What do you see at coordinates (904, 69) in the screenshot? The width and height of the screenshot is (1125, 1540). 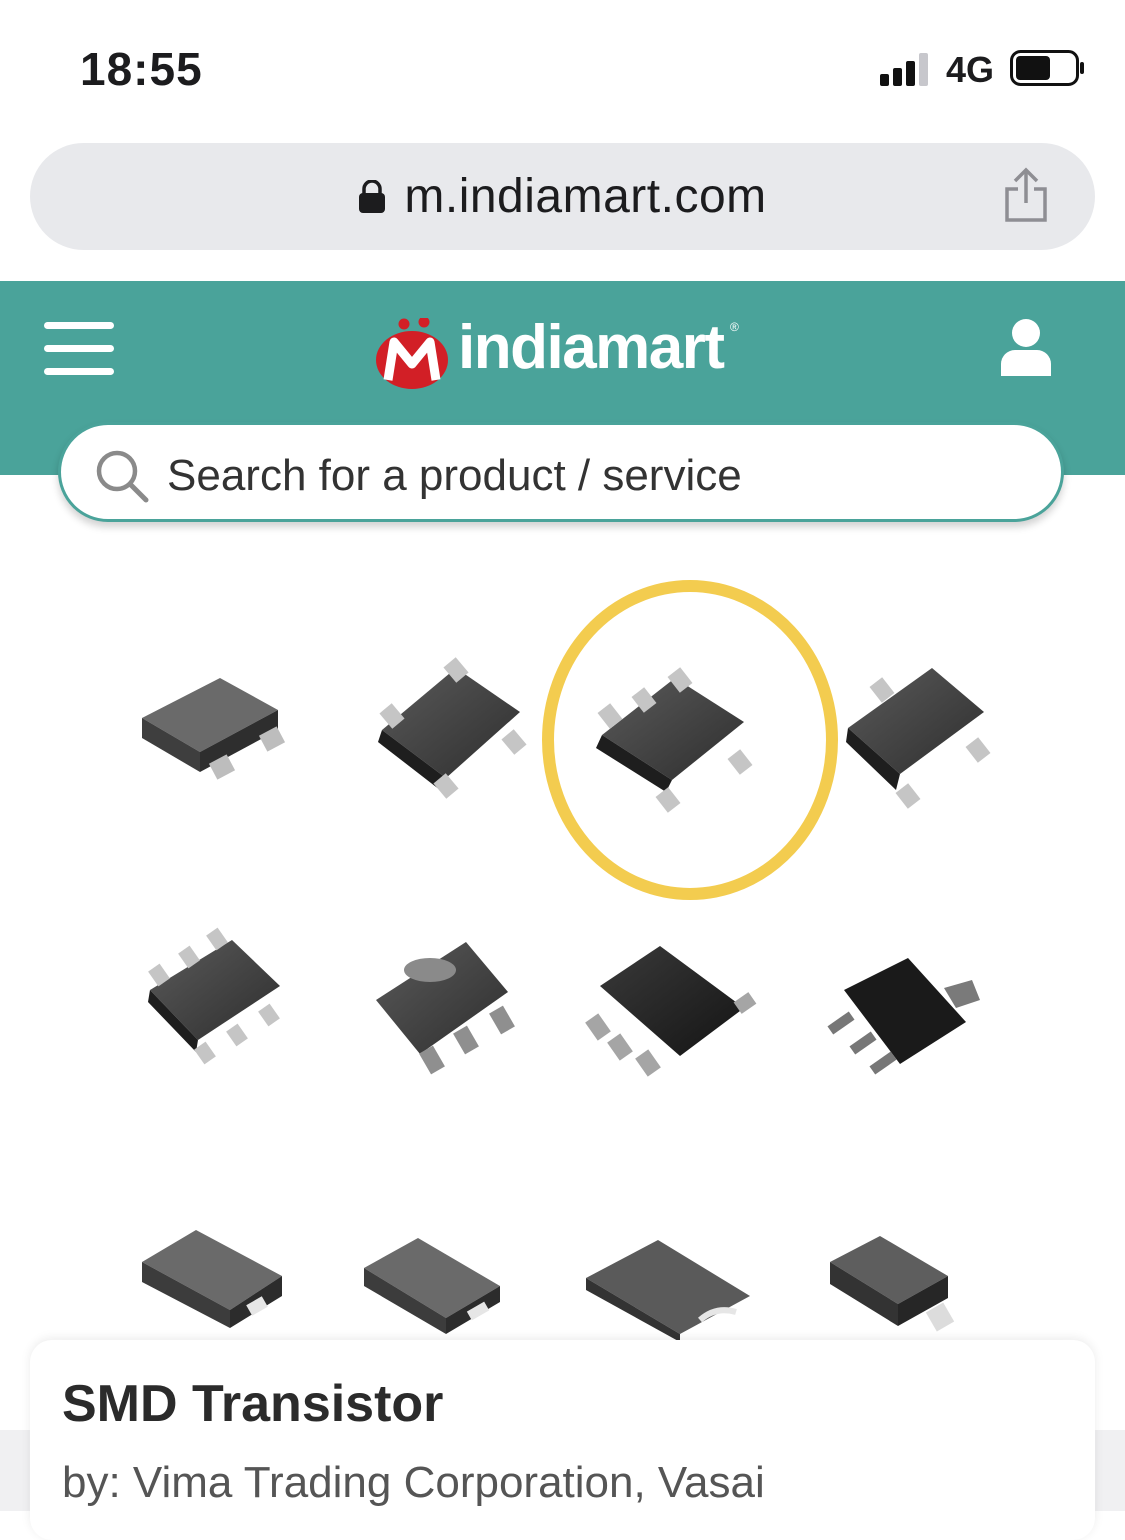 I see `cellular-signal-icon` at bounding box center [904, 69].